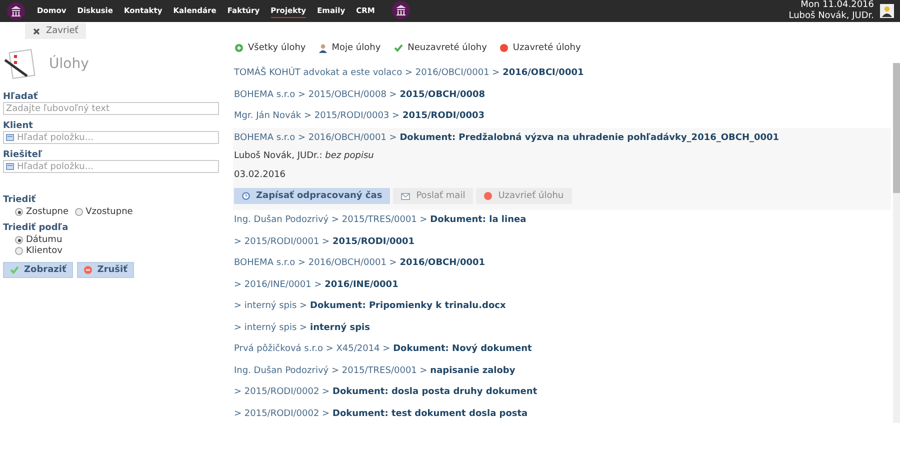 The height and width of the screenshot is (450, 900). Describe the element at coordinates (349, 48) in the screenshot. I see `filter-link: Moje úlohy` at that location.